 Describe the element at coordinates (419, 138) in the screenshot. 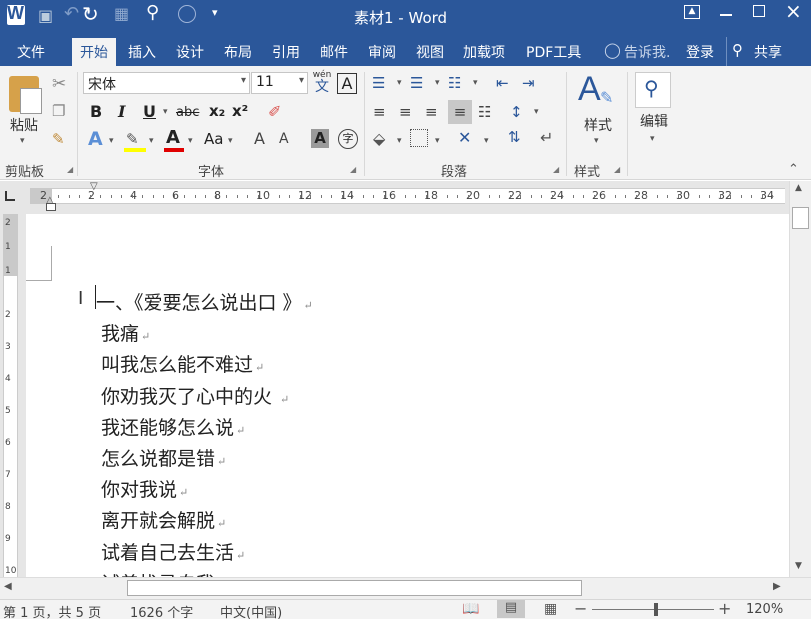

I see `borders-icon` at that location.